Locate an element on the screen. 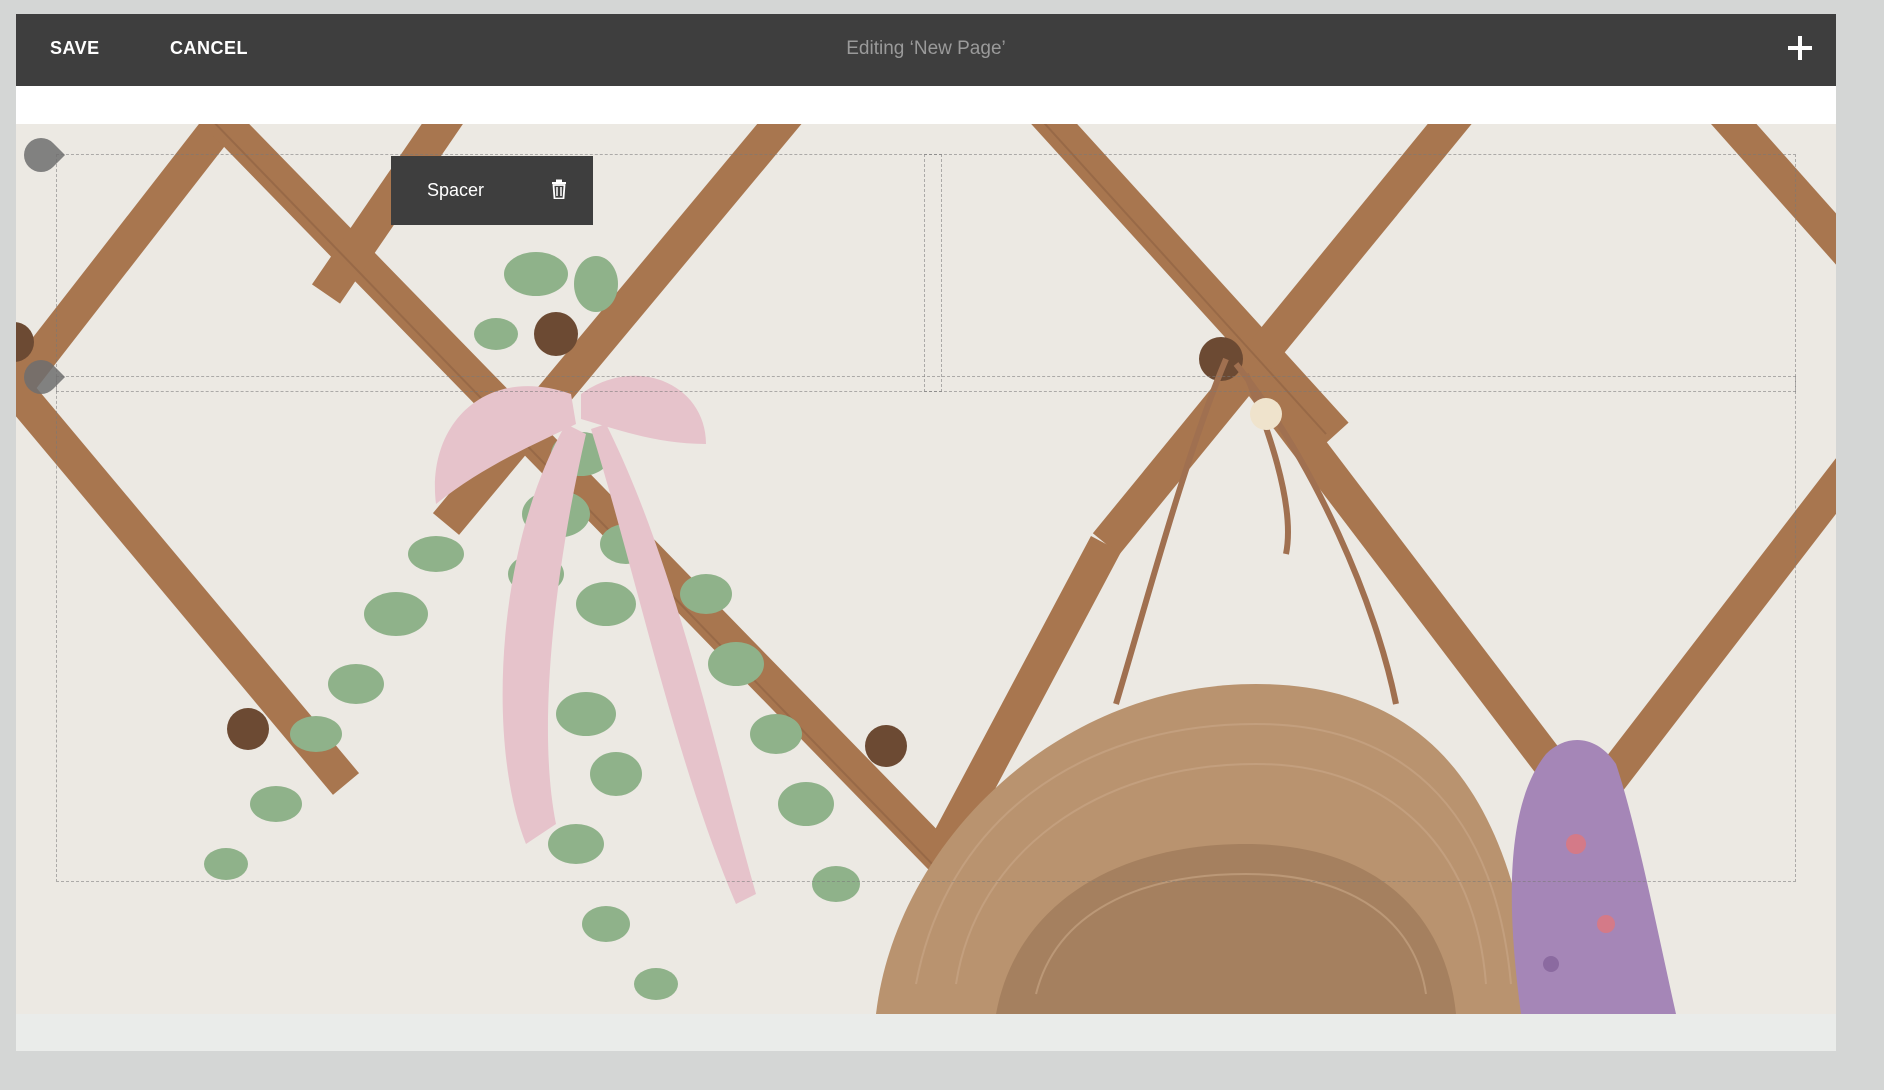  spacer-block-toolbar: Spacer is located at coordinates (492, 190).